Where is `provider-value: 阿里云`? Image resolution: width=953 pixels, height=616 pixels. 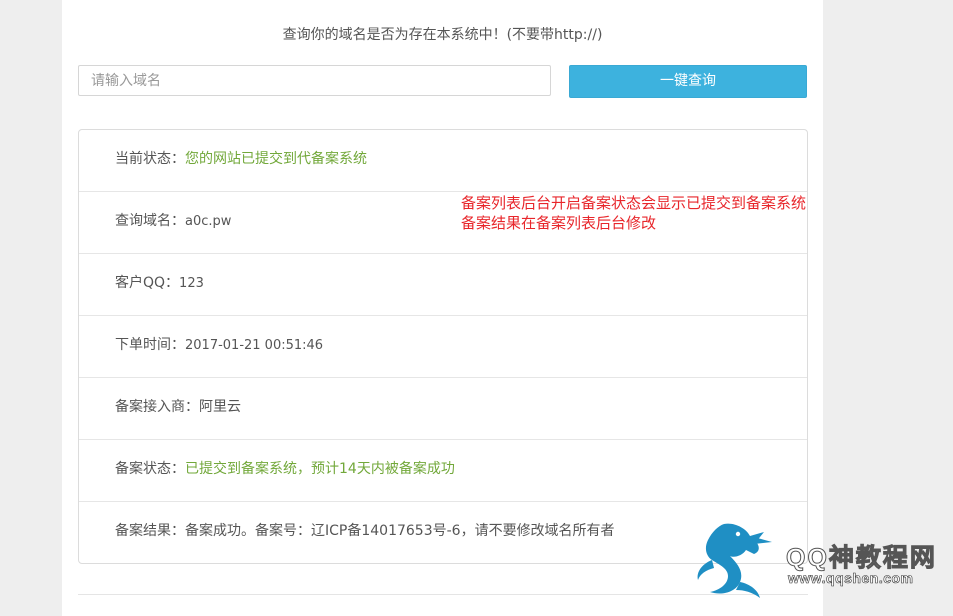
provider-value: 阿里云 is located at coordinates (220, 407).